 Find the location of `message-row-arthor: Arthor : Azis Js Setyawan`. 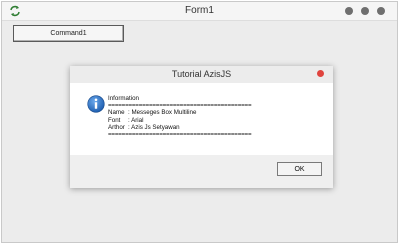

message-row-arthor: Arthor : Azis Js Setyawan is located at coordinates (179, 127).